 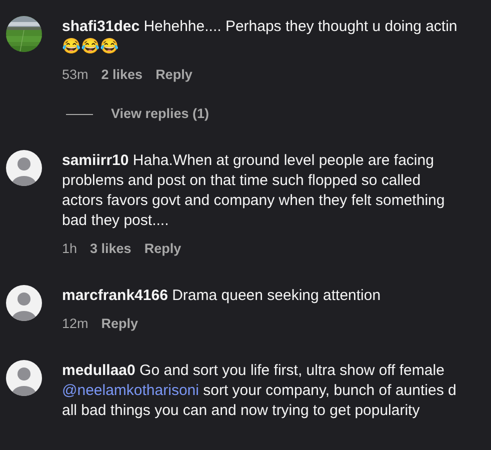 I want to click on comment-text: marcfrank4166 Drama queen seeking attention, so click(x=221, y=296).